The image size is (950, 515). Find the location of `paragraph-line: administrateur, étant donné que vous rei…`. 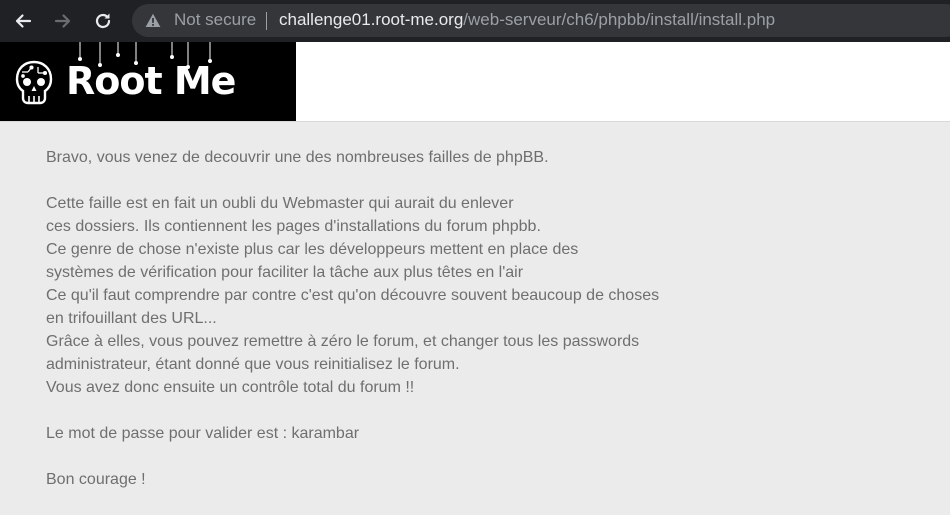

paragraph-line: administrateur, étant donné que vous rei… is located at coordinates (253, 364).